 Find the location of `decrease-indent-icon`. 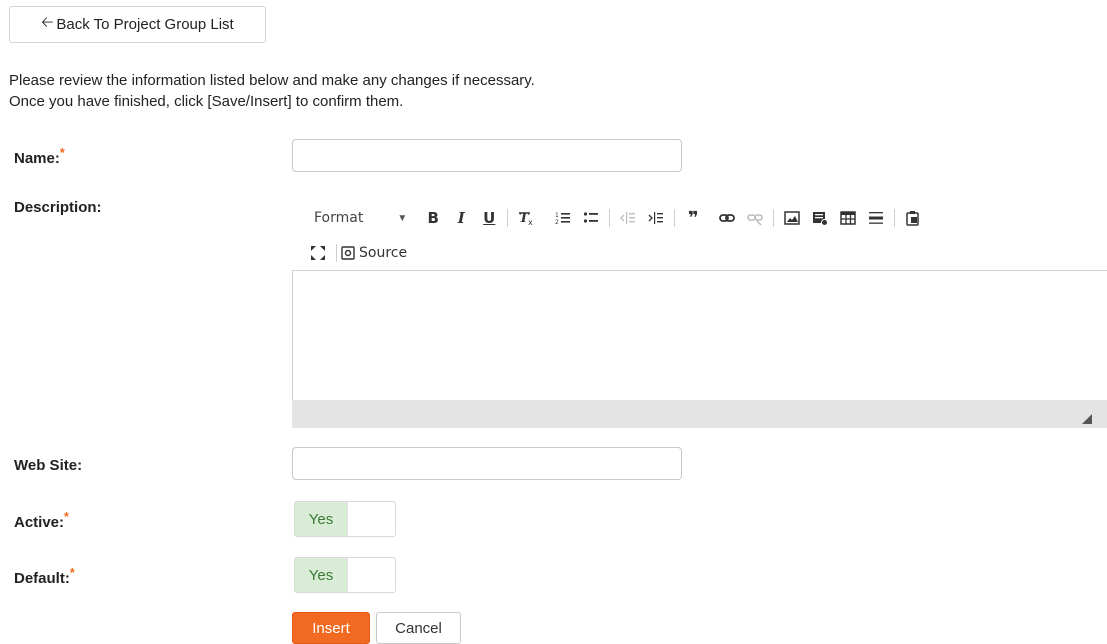

decrease-indent-icon is located at coordinates (628, 218).